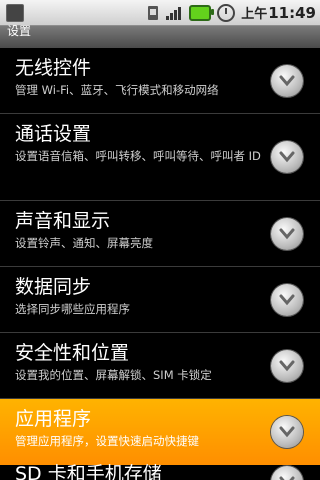  Describe the element at coordinates (160, 36) in the screenshot. I see `title-bar: 设置` at that location.